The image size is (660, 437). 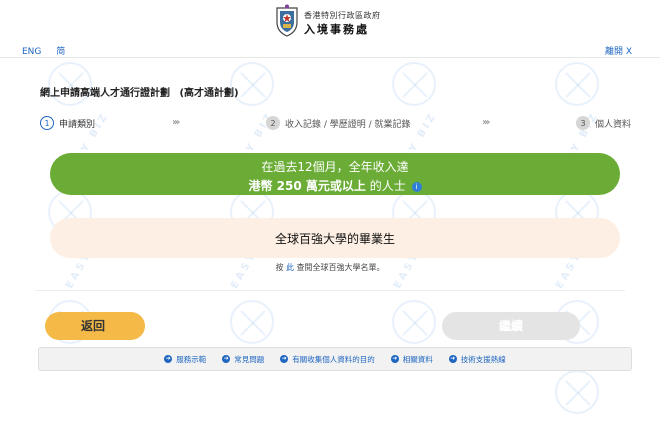 I want to click on step-1: 1 申請類別, so click(x=67, y=123).